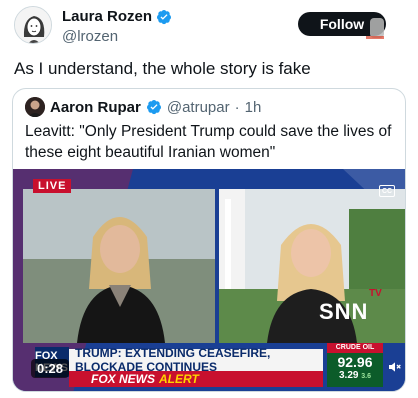 The image size is (418, 398). What do you see at coordinates (344, 311) in the screenshot?
I see `channel-watermark: SNN` at bounding box center [344, 311].